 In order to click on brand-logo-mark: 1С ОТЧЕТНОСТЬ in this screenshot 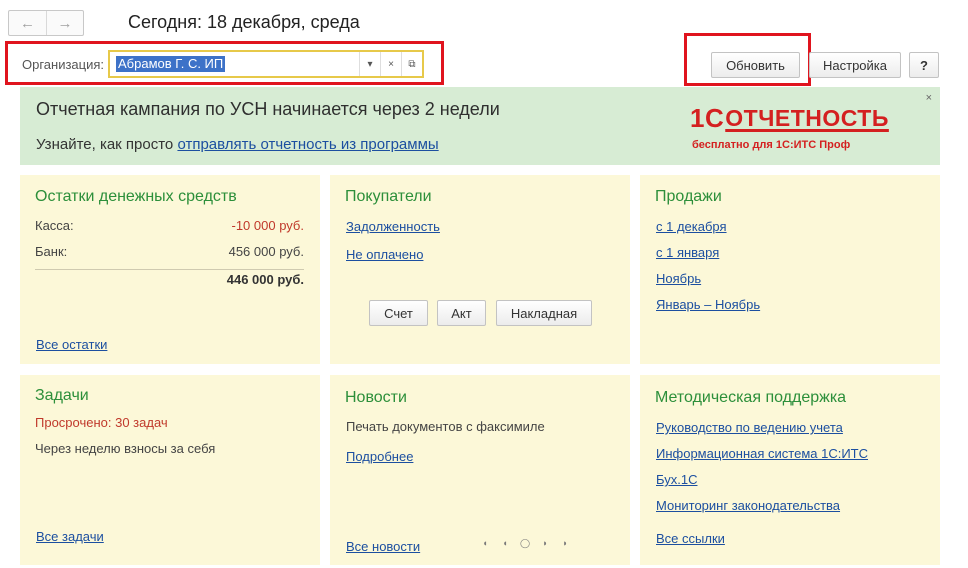, I will do `click(790, 118)`.